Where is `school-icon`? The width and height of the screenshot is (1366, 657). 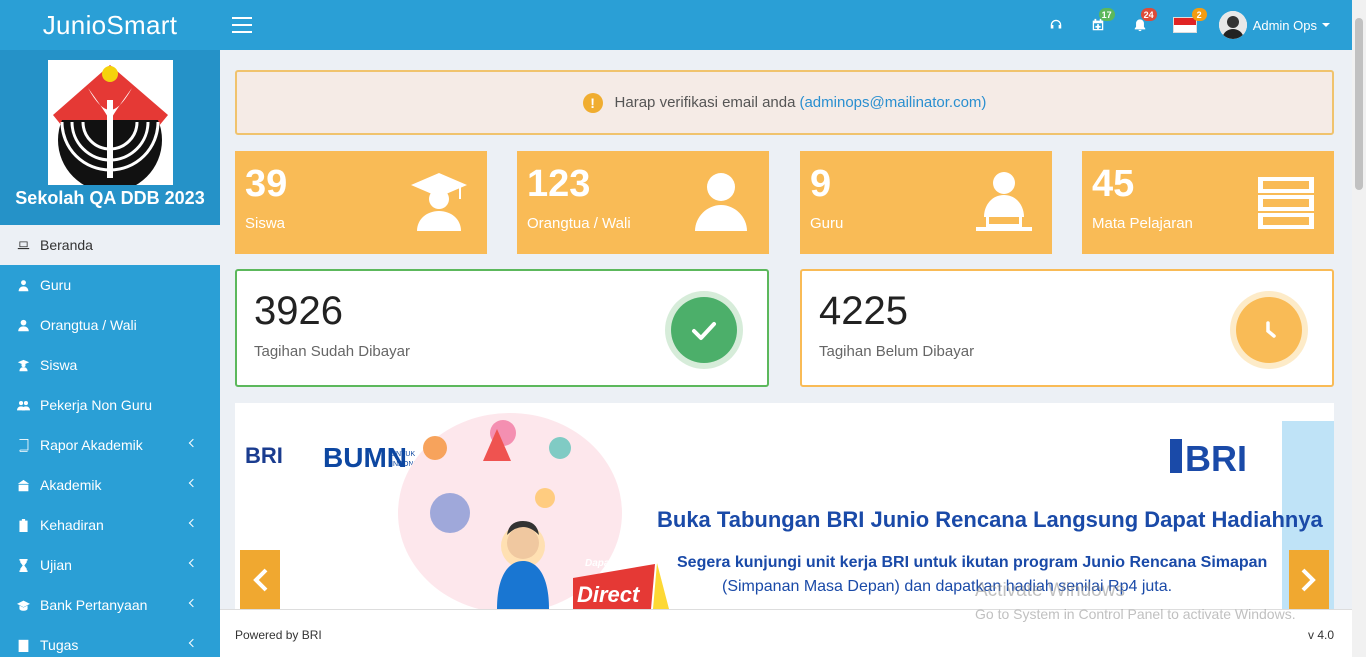 school-icon is located at coordinates (23, 485).